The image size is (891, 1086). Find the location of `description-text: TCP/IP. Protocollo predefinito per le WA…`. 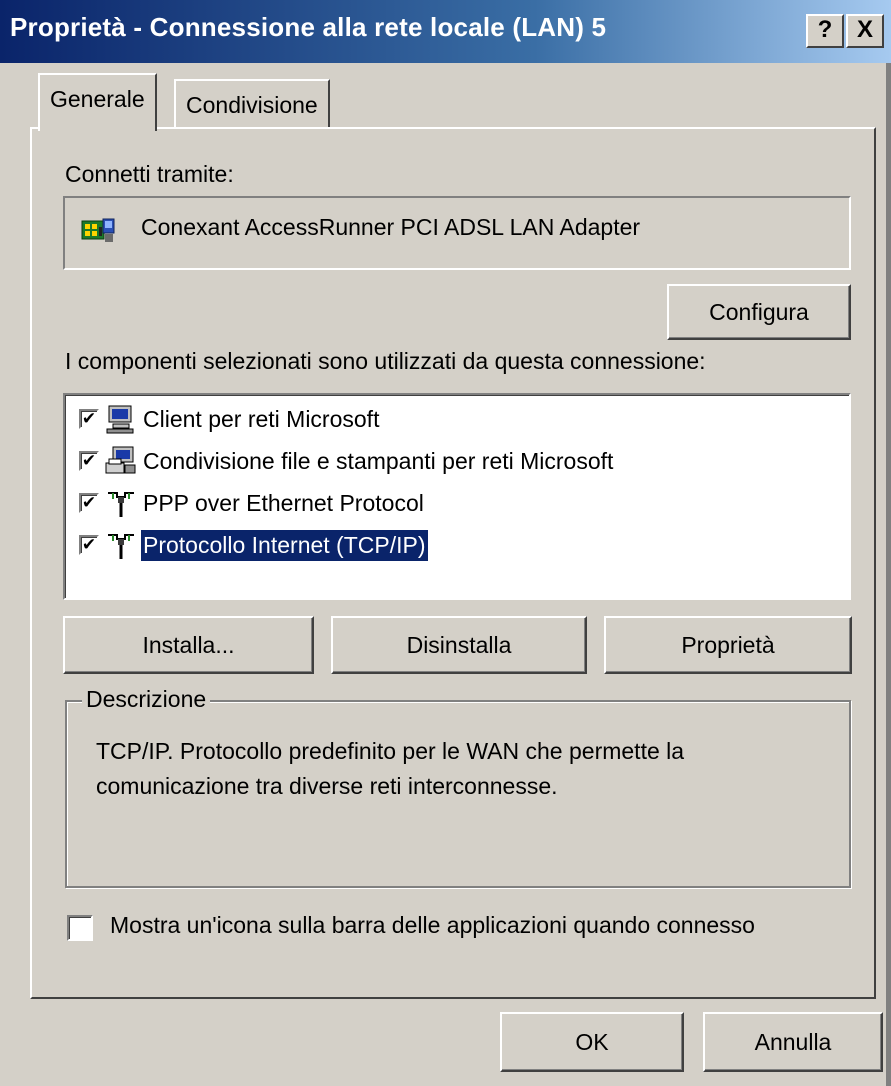

description-text: TCP/IP. Protocollo predefinito per le WA… is located at coordinates (390, 768).